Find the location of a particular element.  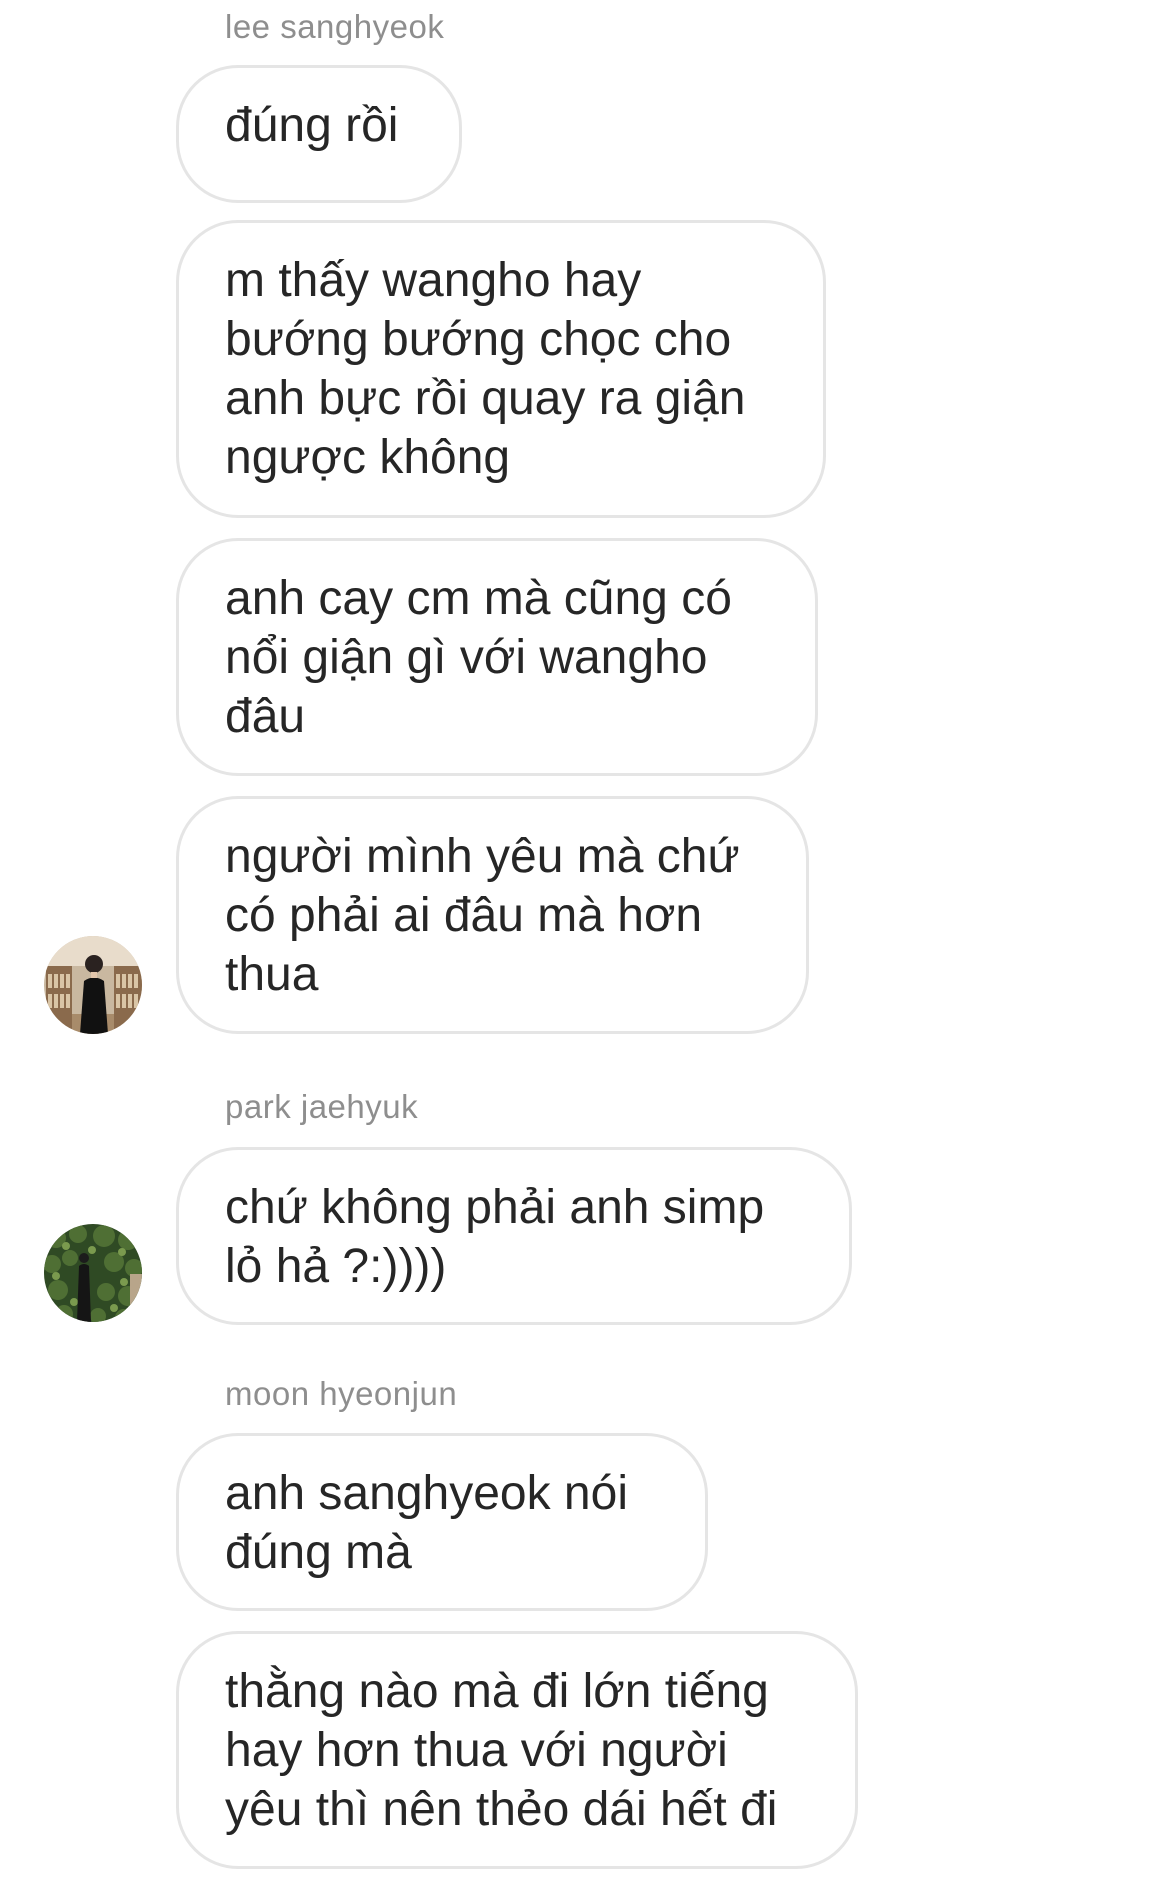

message-bubble: chứ không phải anh simp lỏ hả ?:)))) is located at coordinates (514, 1236).